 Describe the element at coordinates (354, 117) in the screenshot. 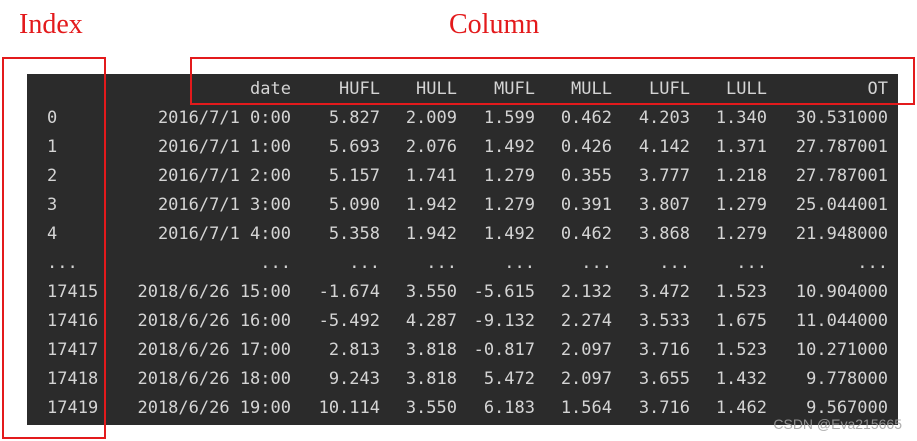

I see `cell-hufl: 5.827` at that location.